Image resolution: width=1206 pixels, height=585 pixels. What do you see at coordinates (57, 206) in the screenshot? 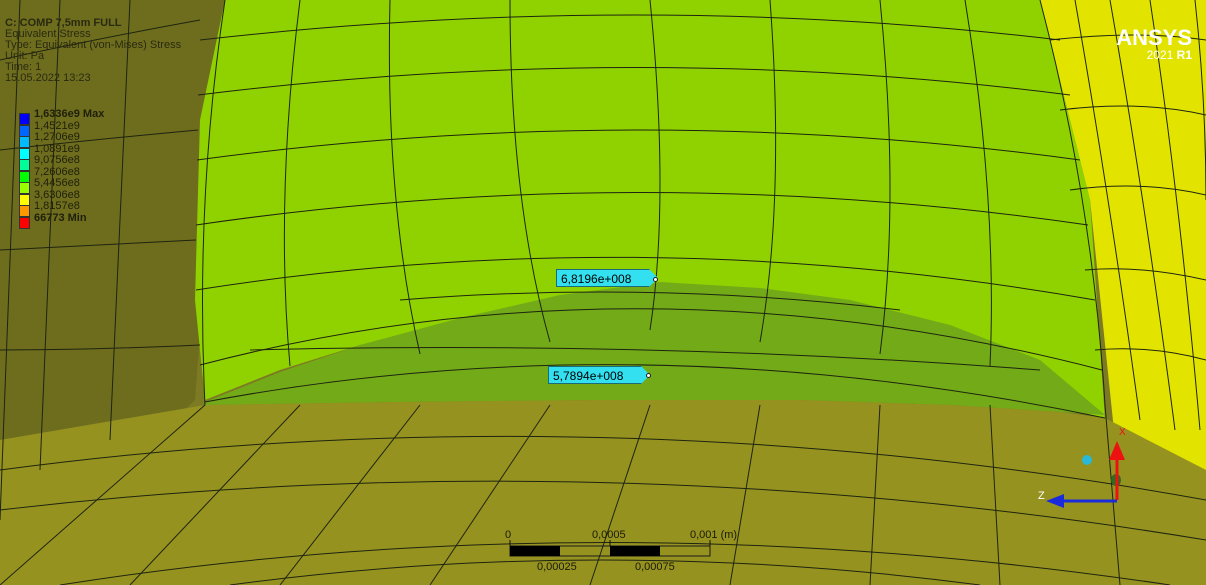
I see `legend-label: 1,8157e8` at bounding box center [57, 206].